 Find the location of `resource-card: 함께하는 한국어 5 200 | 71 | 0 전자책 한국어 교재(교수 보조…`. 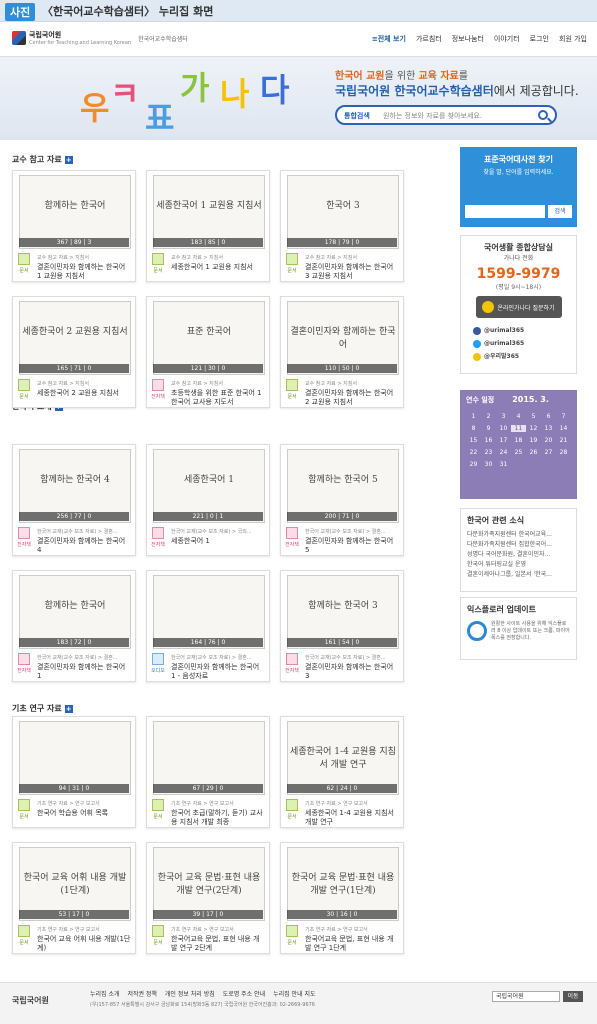

resource-card: 함께하는 한국어 5 200 | 71 | 0 전자책 한국어 교재(교수 보조… is located at coordinates (342, 500).